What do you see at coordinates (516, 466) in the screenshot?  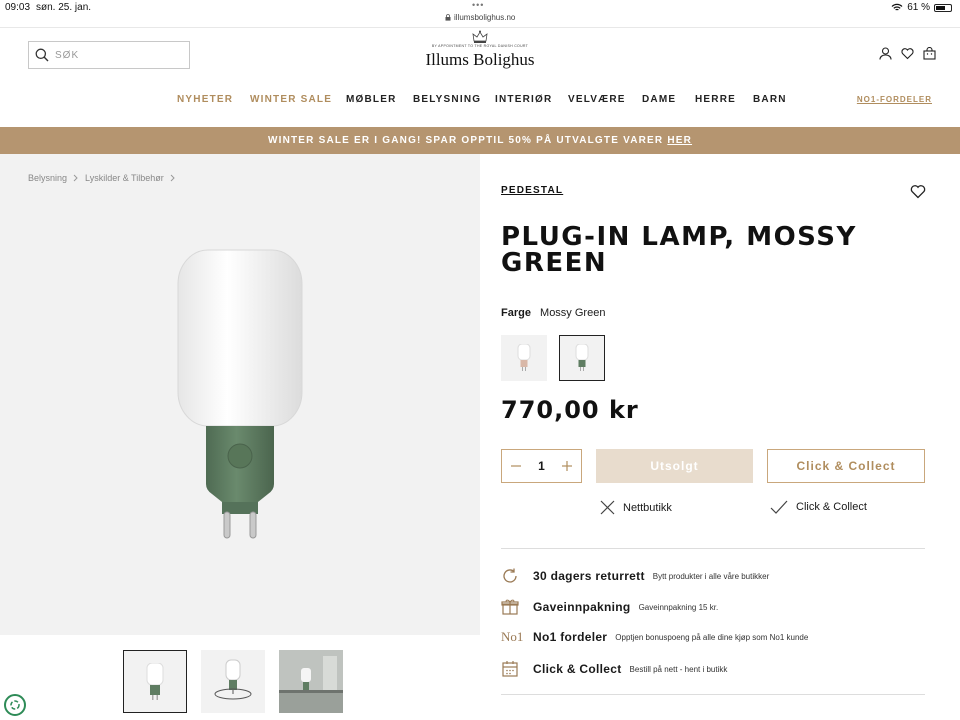 I see `minus-icon` at bounding box center [516, 466].